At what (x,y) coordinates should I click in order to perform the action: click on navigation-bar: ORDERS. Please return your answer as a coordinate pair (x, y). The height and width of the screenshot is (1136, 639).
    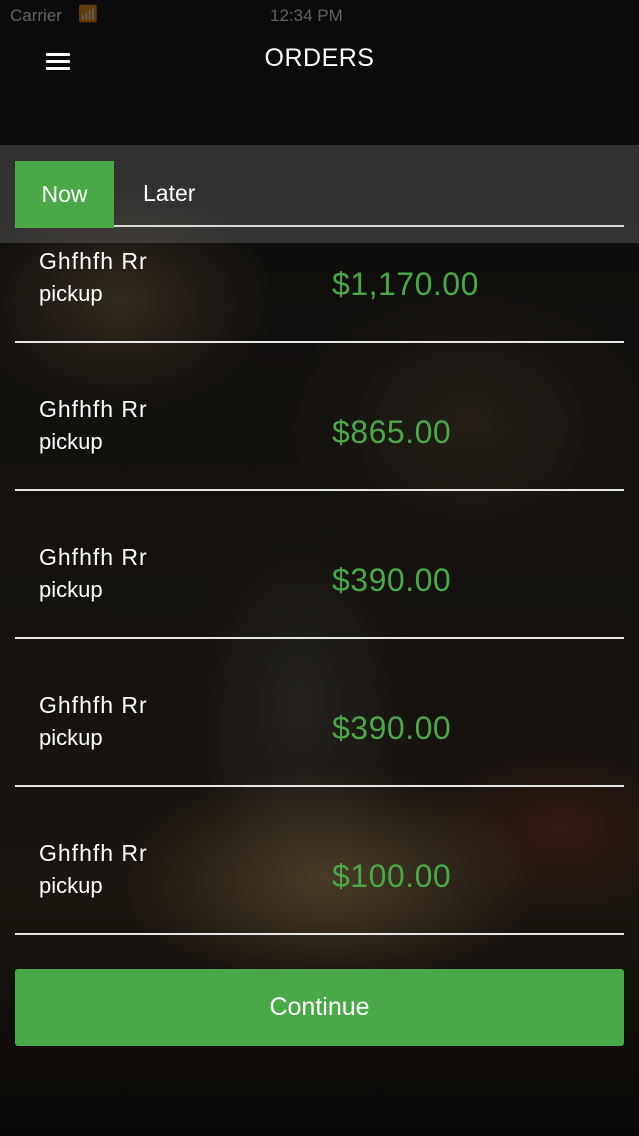
    Looking at the image, I should click on (319, 62).